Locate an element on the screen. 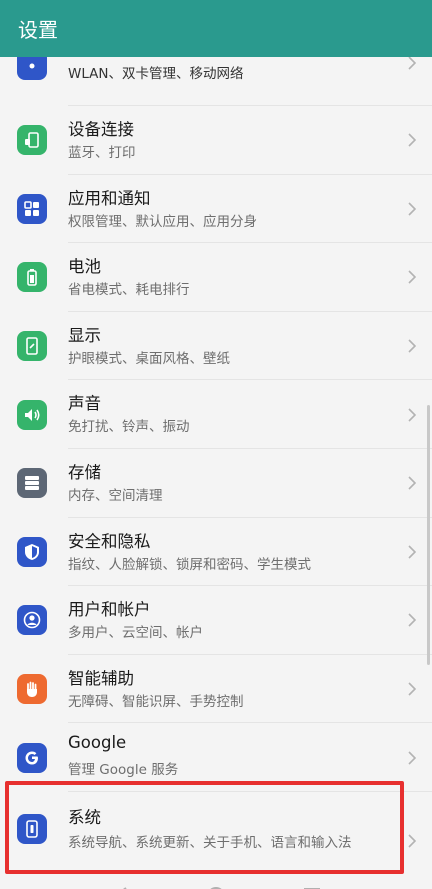 Image resolution: width=432 pixels, height=889 pixels. settings-item-subtitle: 无障碍、智能识屏、手势控制 is located at coordinates (156, 701).